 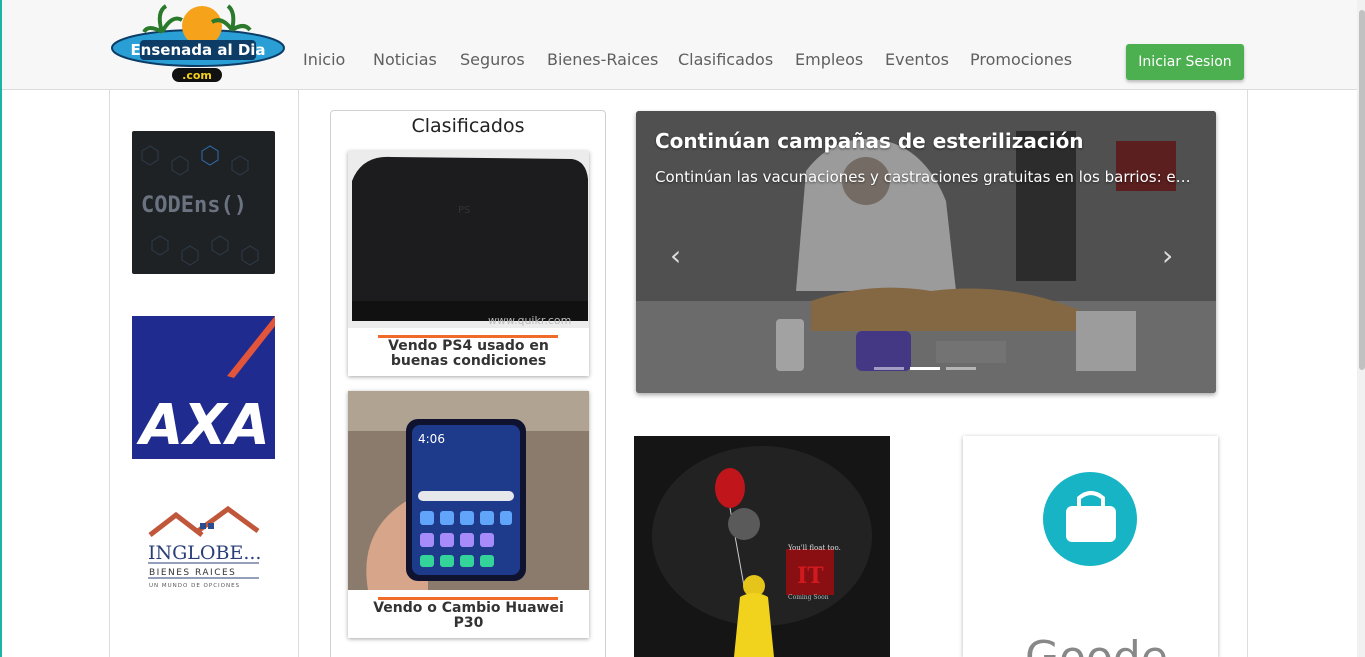 What do you see at coordinates (197, 50) in the screenshot?
I see `svg-text: Ensenada al Dia` at bounding box center [197, 50].